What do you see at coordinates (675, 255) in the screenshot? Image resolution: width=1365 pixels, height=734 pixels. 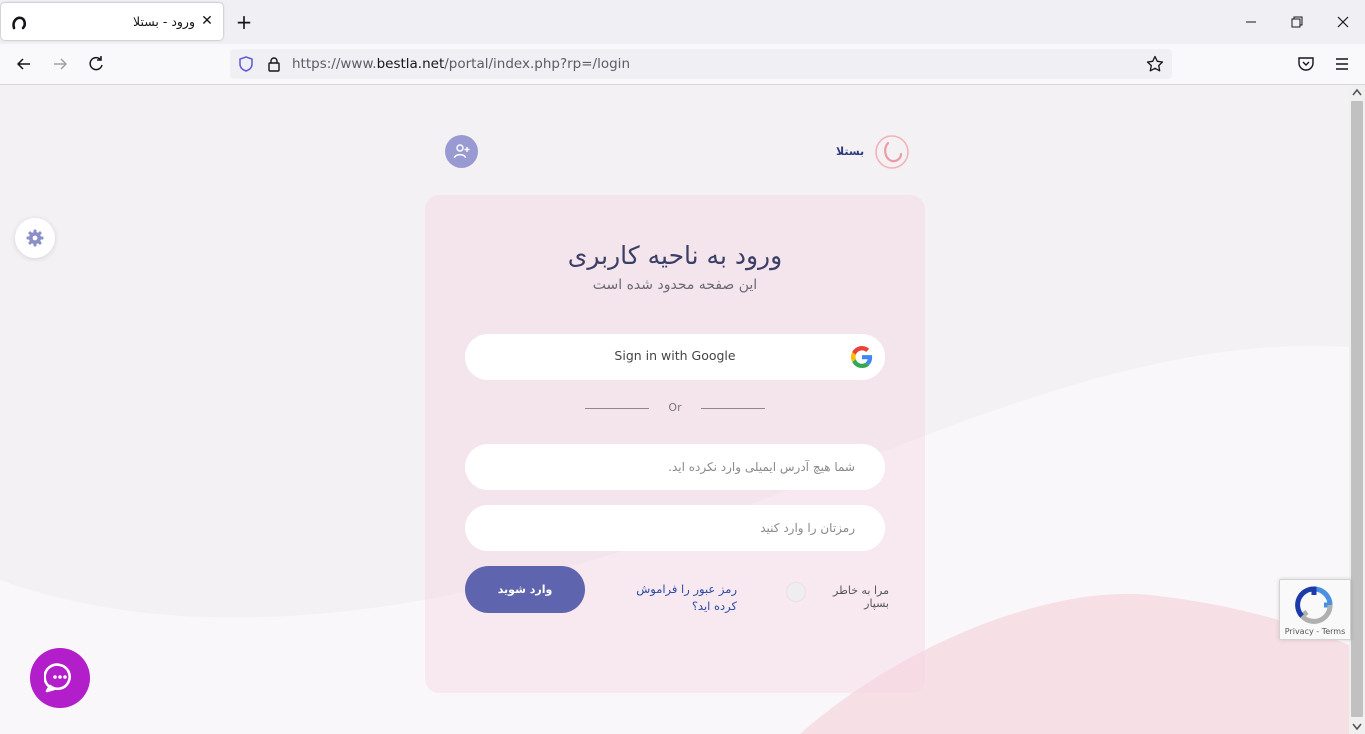 I see `login-title: ورود به ناحیه کاربری` at bounding box center [675, 255].